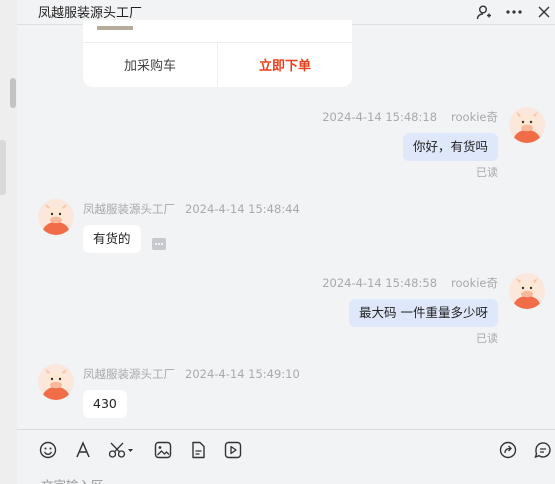 The width and height of the screenshot is (555, 484). I want to click on font-icon, so click(83, 450).